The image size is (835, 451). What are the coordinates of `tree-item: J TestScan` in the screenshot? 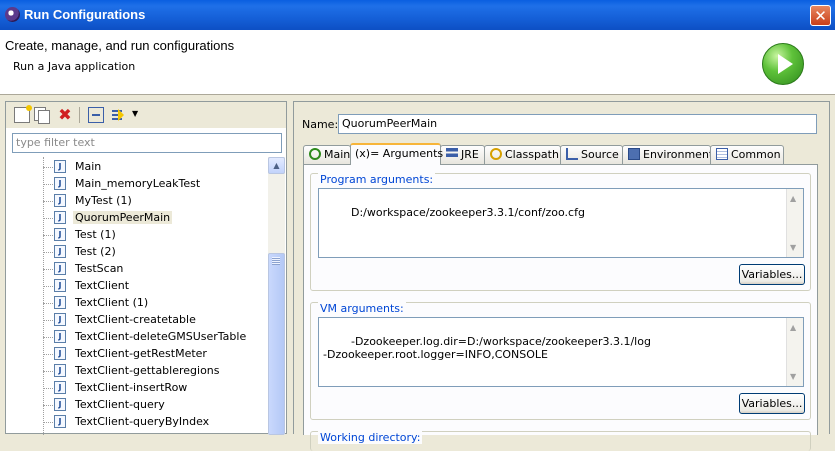 It's located at (155, 269).